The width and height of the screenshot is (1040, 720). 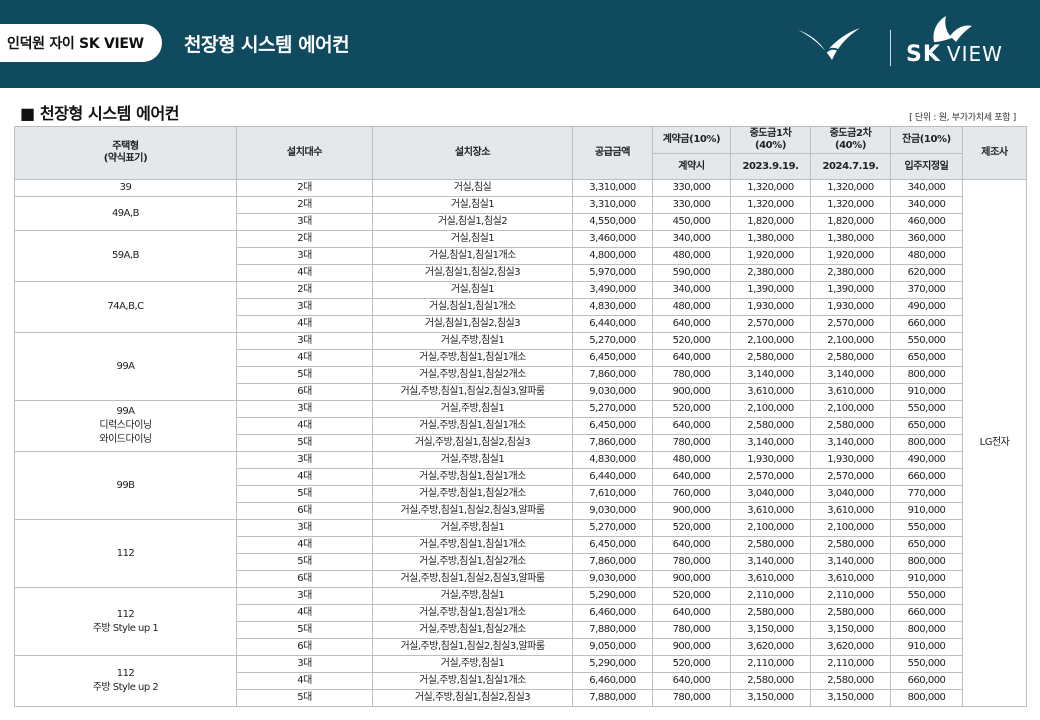 I want to click on header-balance-date: 입주지정일, so click(x=926, y=166).